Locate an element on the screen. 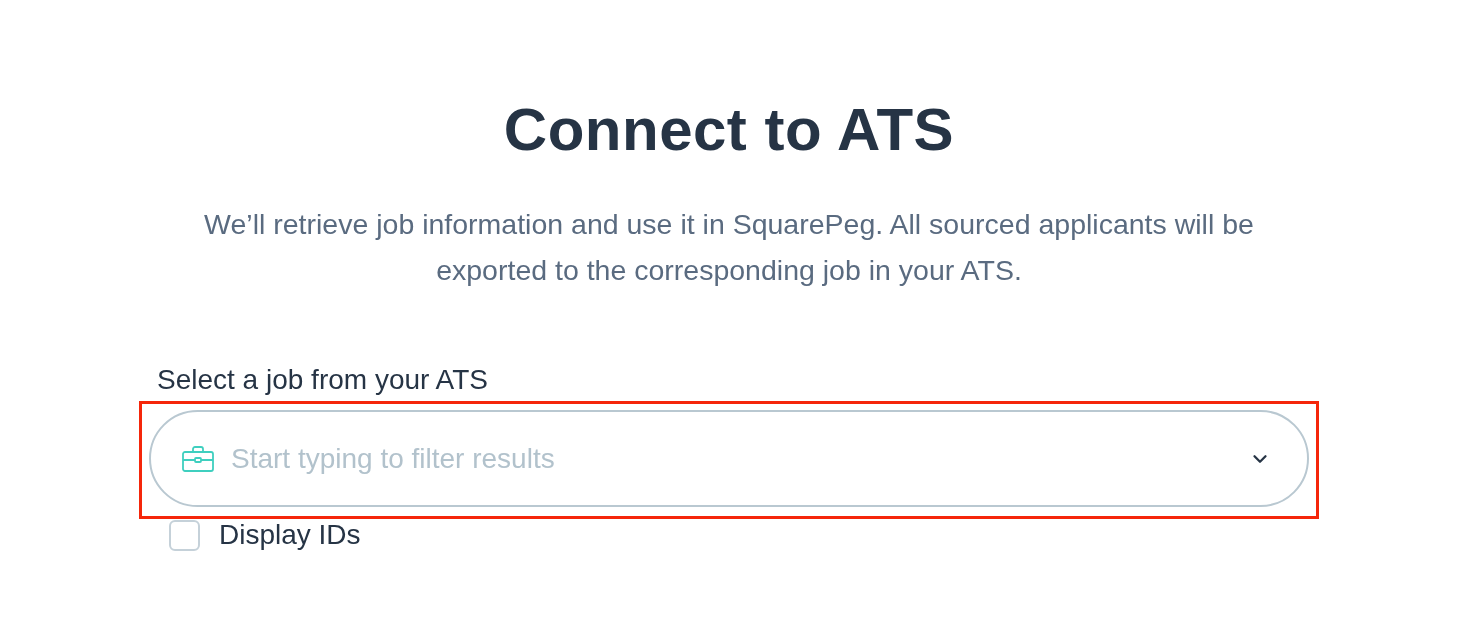 This screenshot has width=1458, height=636. checkbox-label: Display IDs is located at coordinates (290, 535).